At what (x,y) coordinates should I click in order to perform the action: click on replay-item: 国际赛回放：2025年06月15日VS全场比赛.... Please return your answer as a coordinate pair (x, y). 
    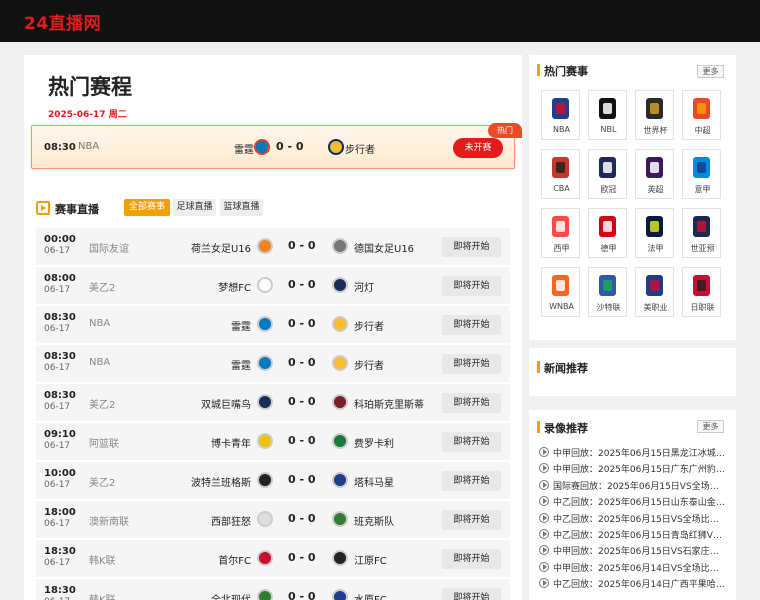
    Looking at the image, I should click on (634, 485).